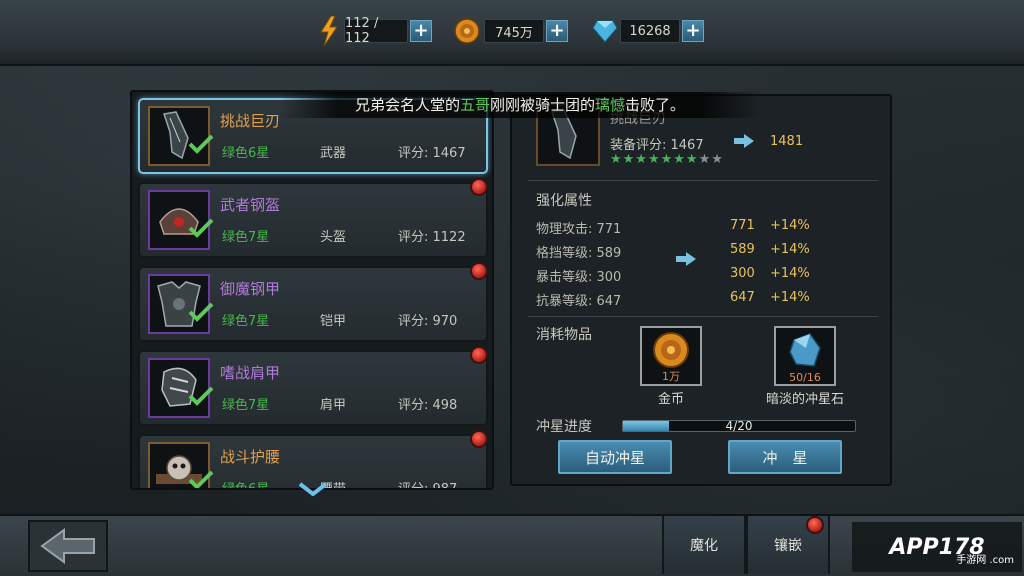 This screenshot has height=576, width=1024. Describe the element at coordinates (467, 31) in the screenshot. I see `gold-coin-icon` at that location.